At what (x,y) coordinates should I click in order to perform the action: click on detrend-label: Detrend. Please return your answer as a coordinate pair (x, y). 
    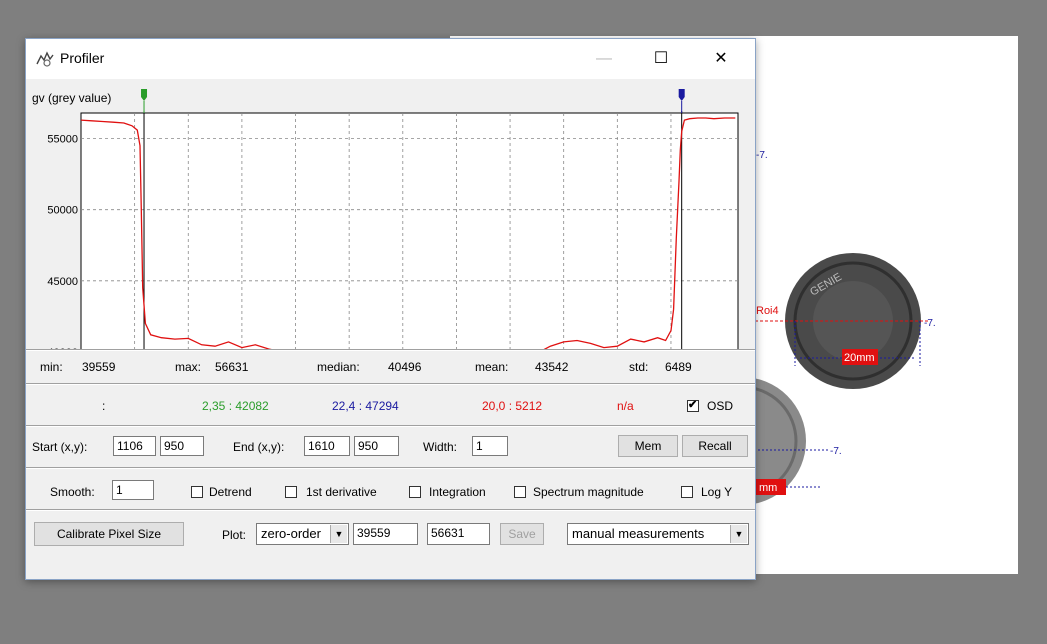
    Looking at the image, I should click on (230, 492).